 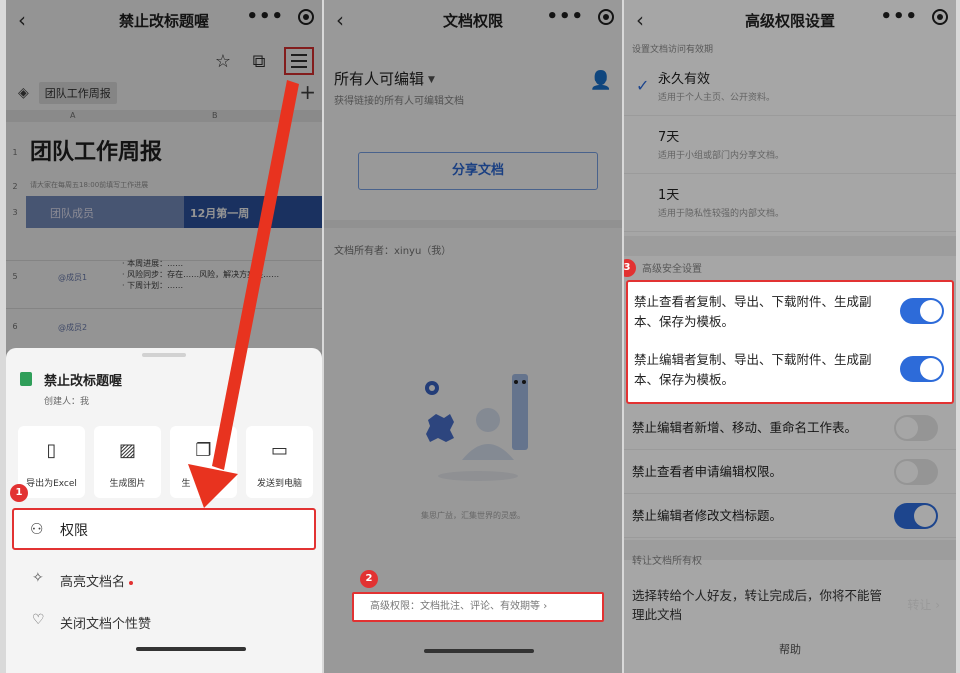 I want to click on export-excel-button: ▯ 导出为Excel, so click(x=51, y=462).